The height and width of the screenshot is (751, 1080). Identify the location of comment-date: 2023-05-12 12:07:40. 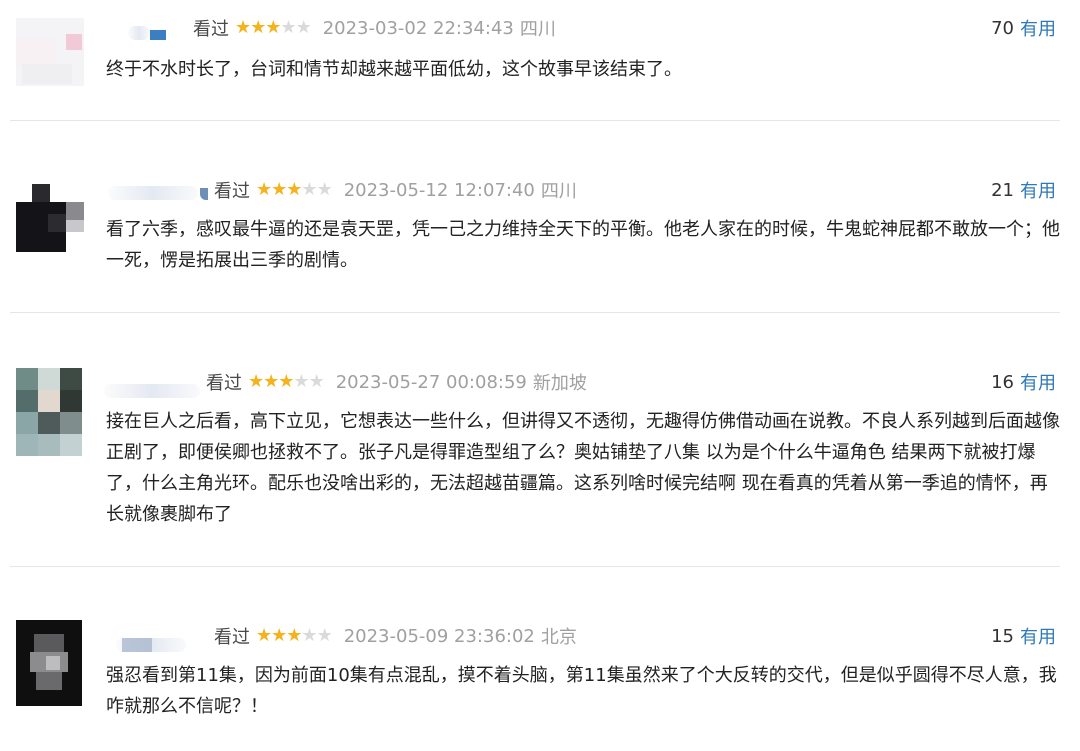
(439, 190).